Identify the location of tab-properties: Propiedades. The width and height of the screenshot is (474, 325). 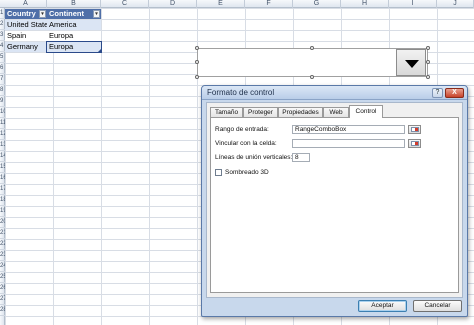
(300, 112).